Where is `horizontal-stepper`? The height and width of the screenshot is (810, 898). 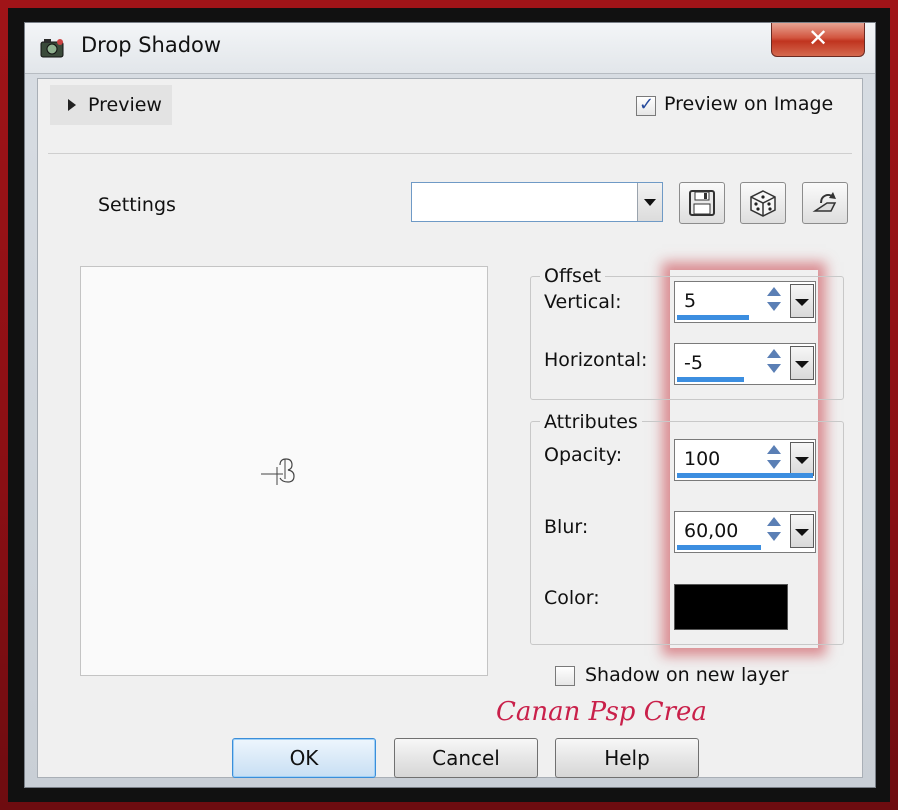
horizontal-stepper is located at coordinates (775, 362).